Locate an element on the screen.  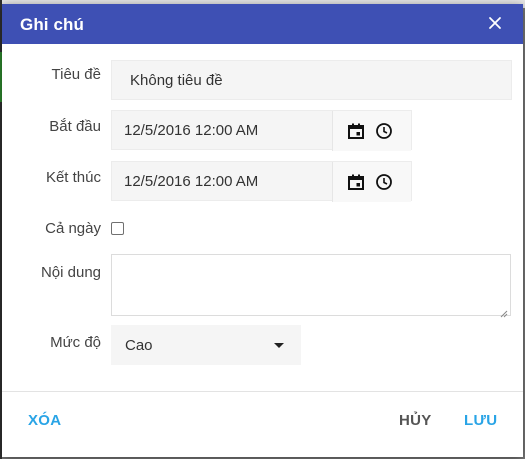
priority-select: Cao is located at coordinates (206, 345).